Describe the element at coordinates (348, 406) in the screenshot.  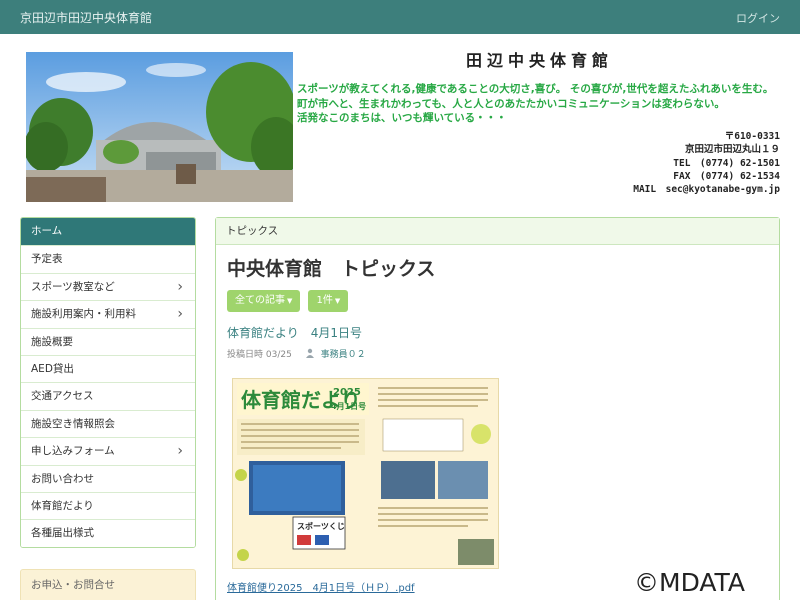
I see `flyer-issue: 4月1日号` at that location.